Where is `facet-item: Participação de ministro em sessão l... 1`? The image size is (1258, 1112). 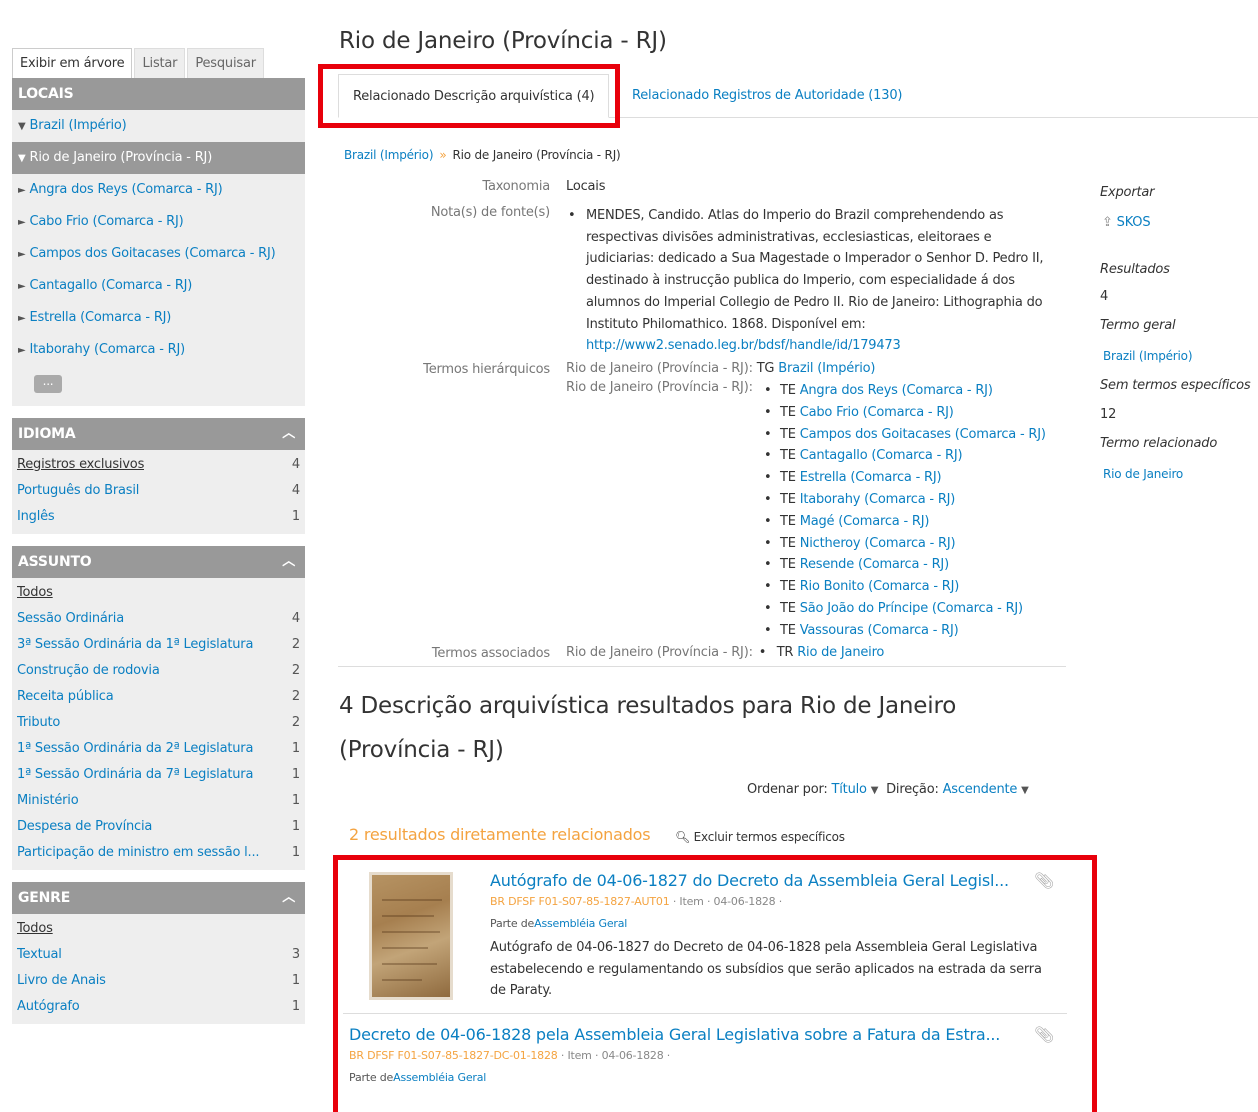
facet-item: Participação de ministro em sessão l... 1 is located at coordinates (158, 853).